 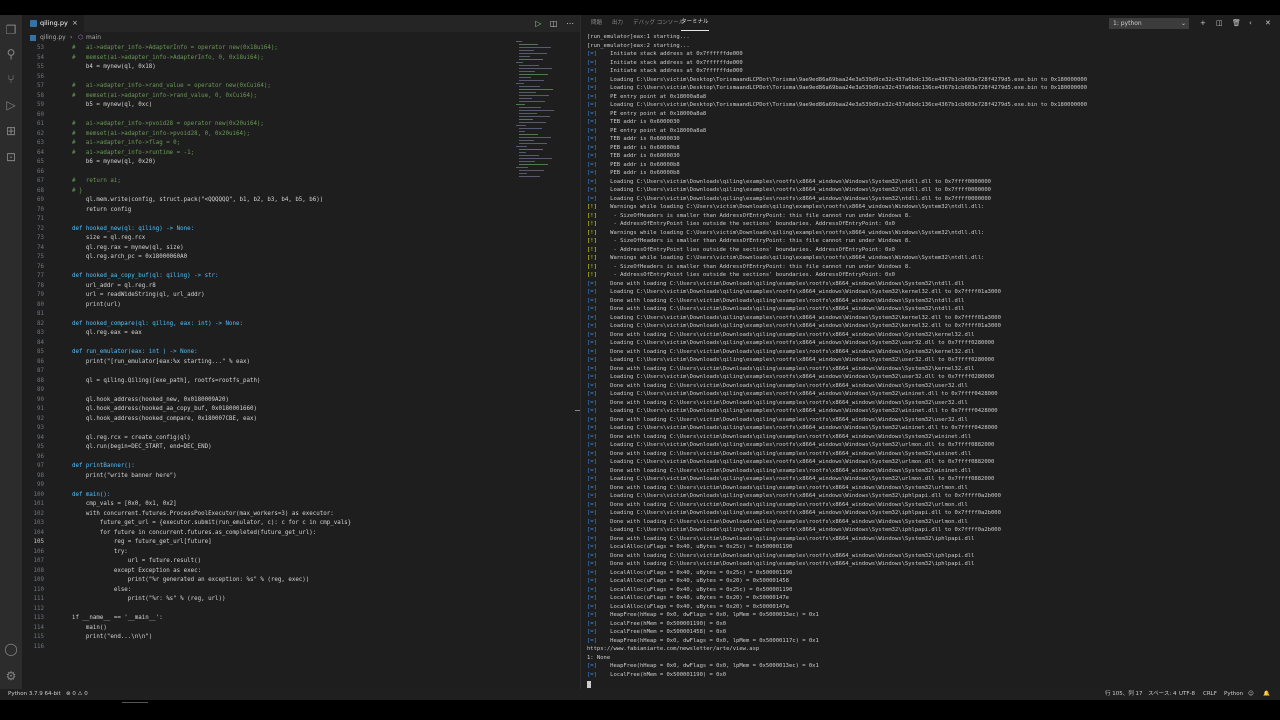 I want to click on line-number: 59, so click(x=40, y=105).